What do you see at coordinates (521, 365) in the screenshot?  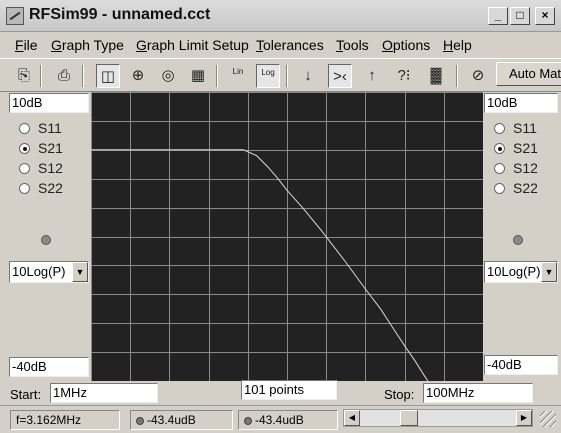 I see `right-bottom-limit-field: -40dB` at bounding box center [521, 365].